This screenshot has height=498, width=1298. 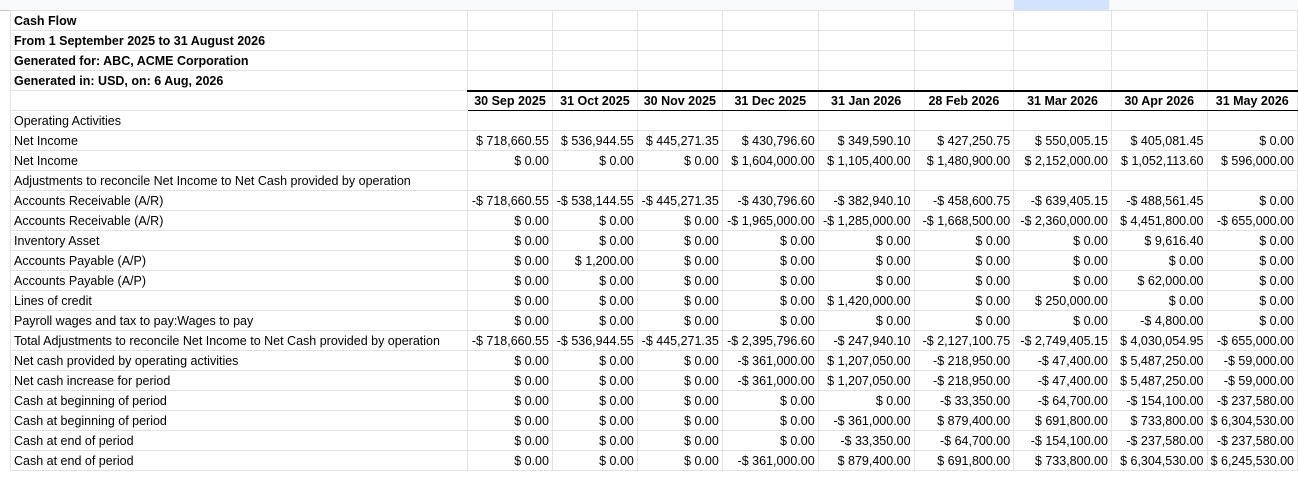 I want to click on row-label: Accounts Receivable (A/R), so click(x=239, y=200).